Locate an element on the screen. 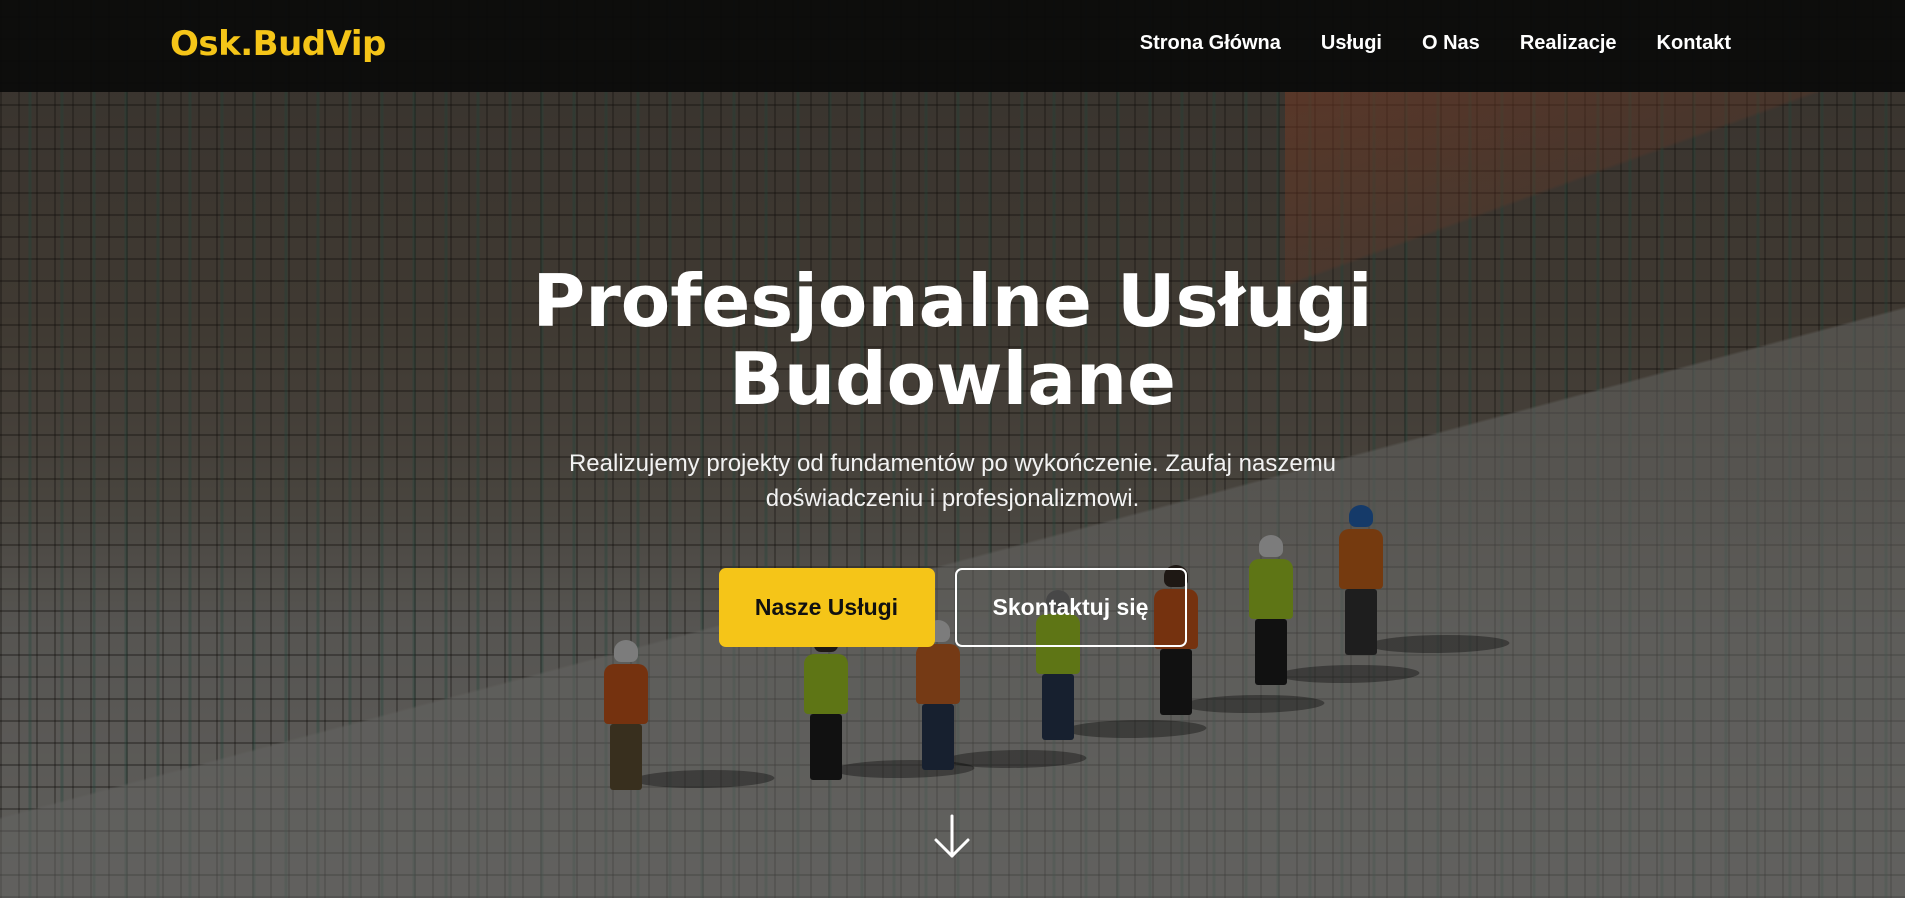 The image size is (1905, 898). nav-link-about: O Nas is located at coordinates (1451, 43).